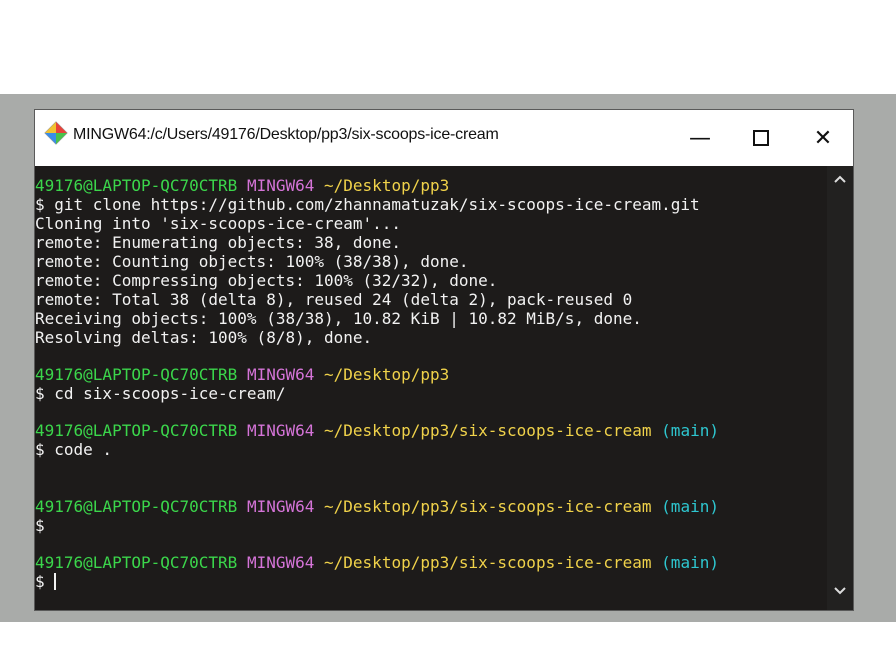  I want to click on vertical-scrollbar, so click(840, 388).